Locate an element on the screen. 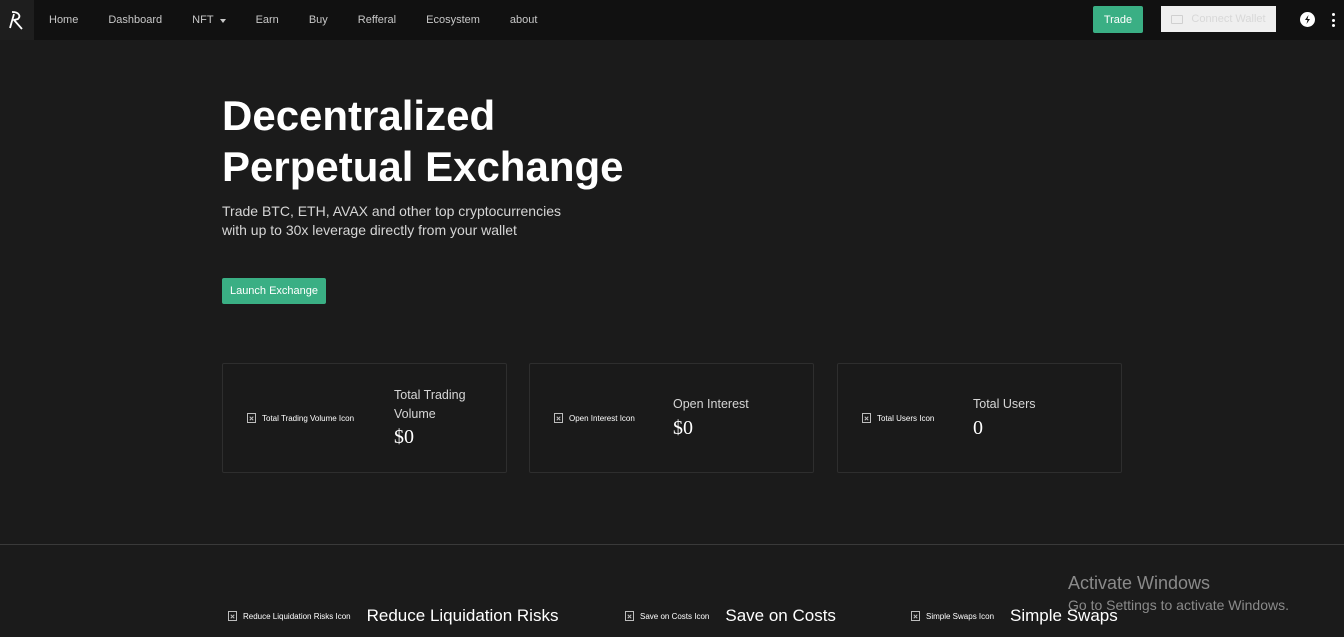 The height and width of the screenshot is (637, 1344). connect-wallet-button: Connect Wallet is located at coordinates (1218, 19).